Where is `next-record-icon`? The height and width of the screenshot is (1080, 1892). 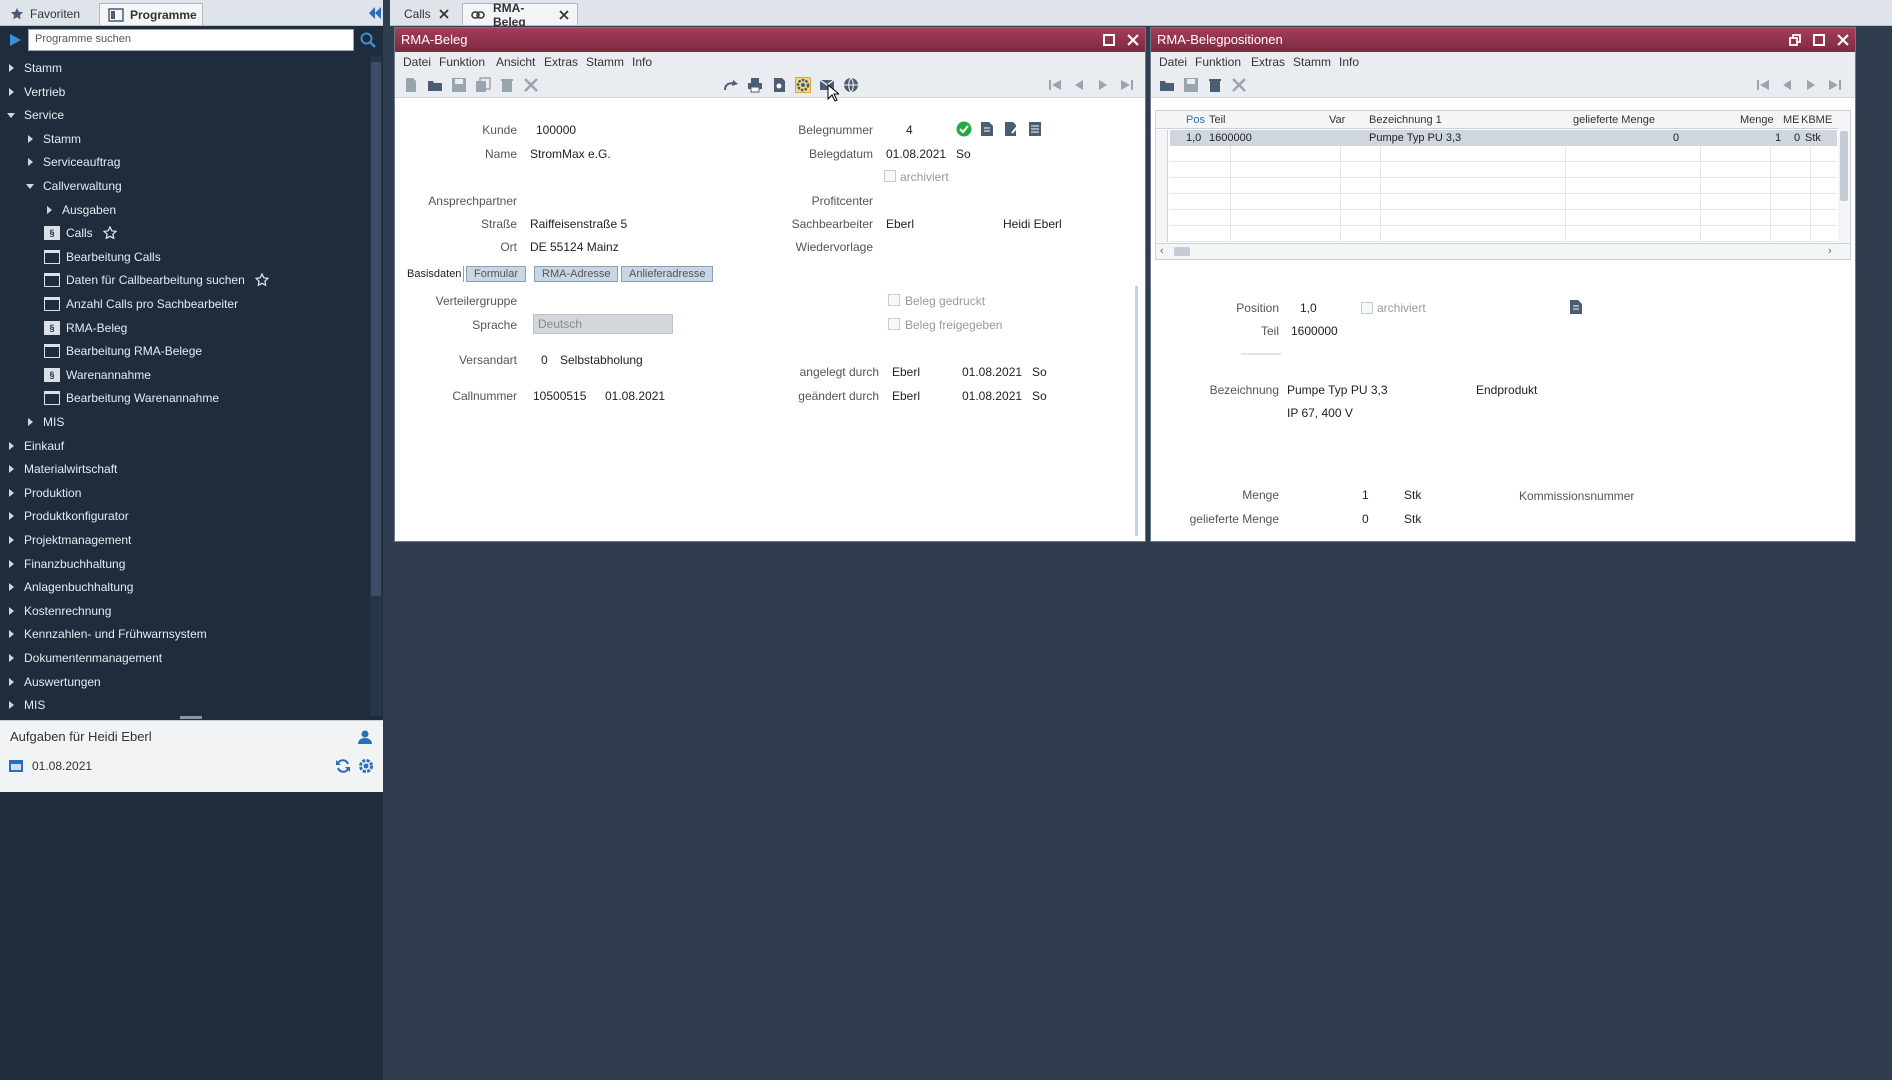
next-record-icon is located at coordinates (1811, 85).